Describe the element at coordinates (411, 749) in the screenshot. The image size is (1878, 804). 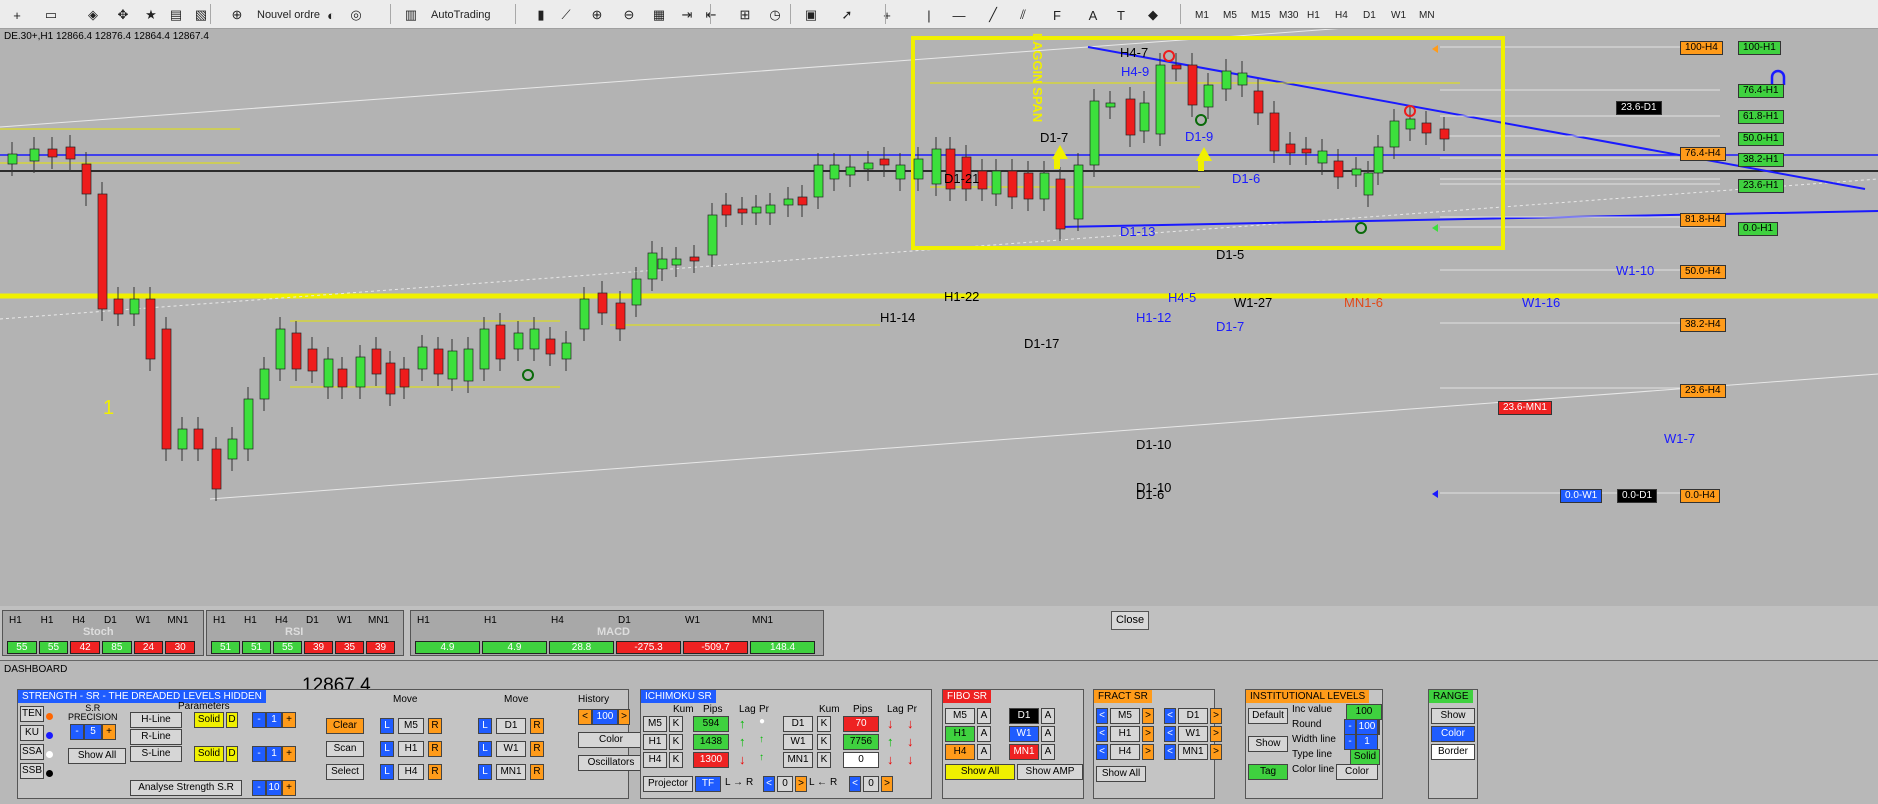
I see `tf-h1-button: H1` at that location.